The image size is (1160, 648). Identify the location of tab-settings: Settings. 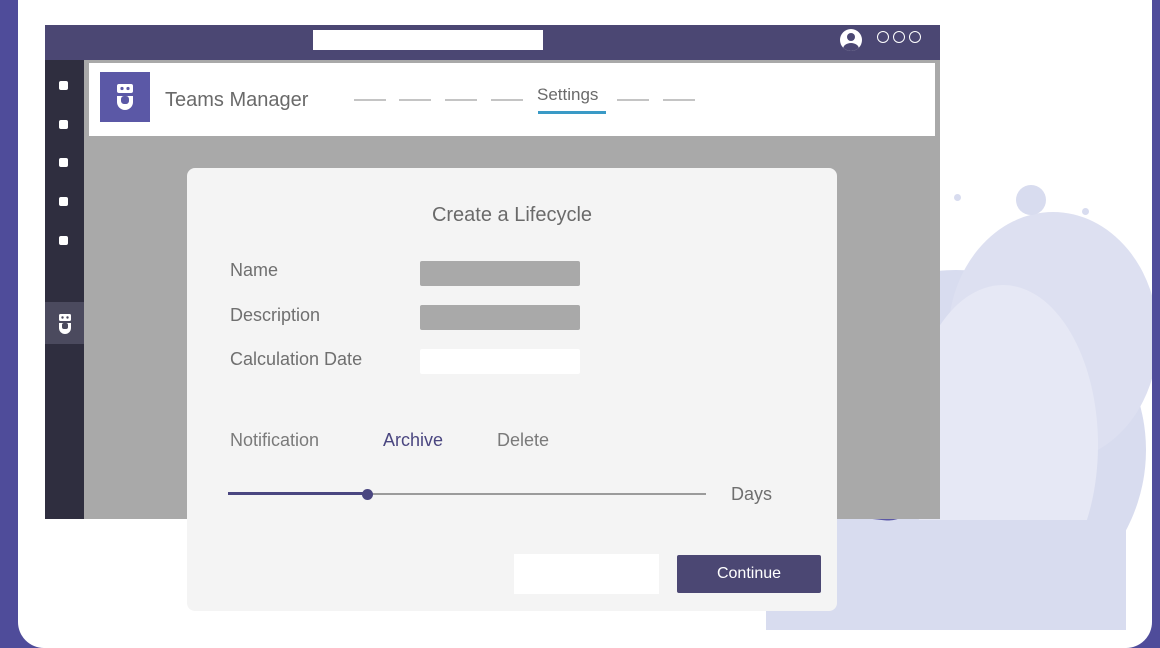
(567, 95).